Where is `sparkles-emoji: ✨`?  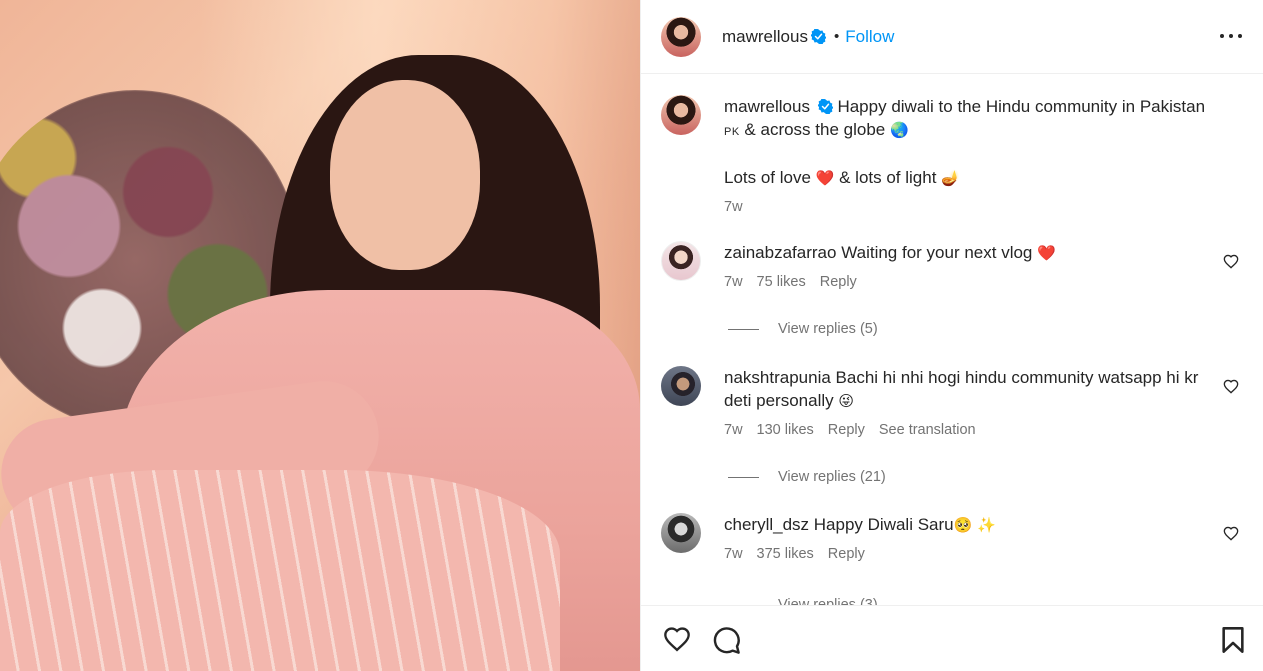 sparkles-emoji: ✨ is located at coordinates (986, 525).